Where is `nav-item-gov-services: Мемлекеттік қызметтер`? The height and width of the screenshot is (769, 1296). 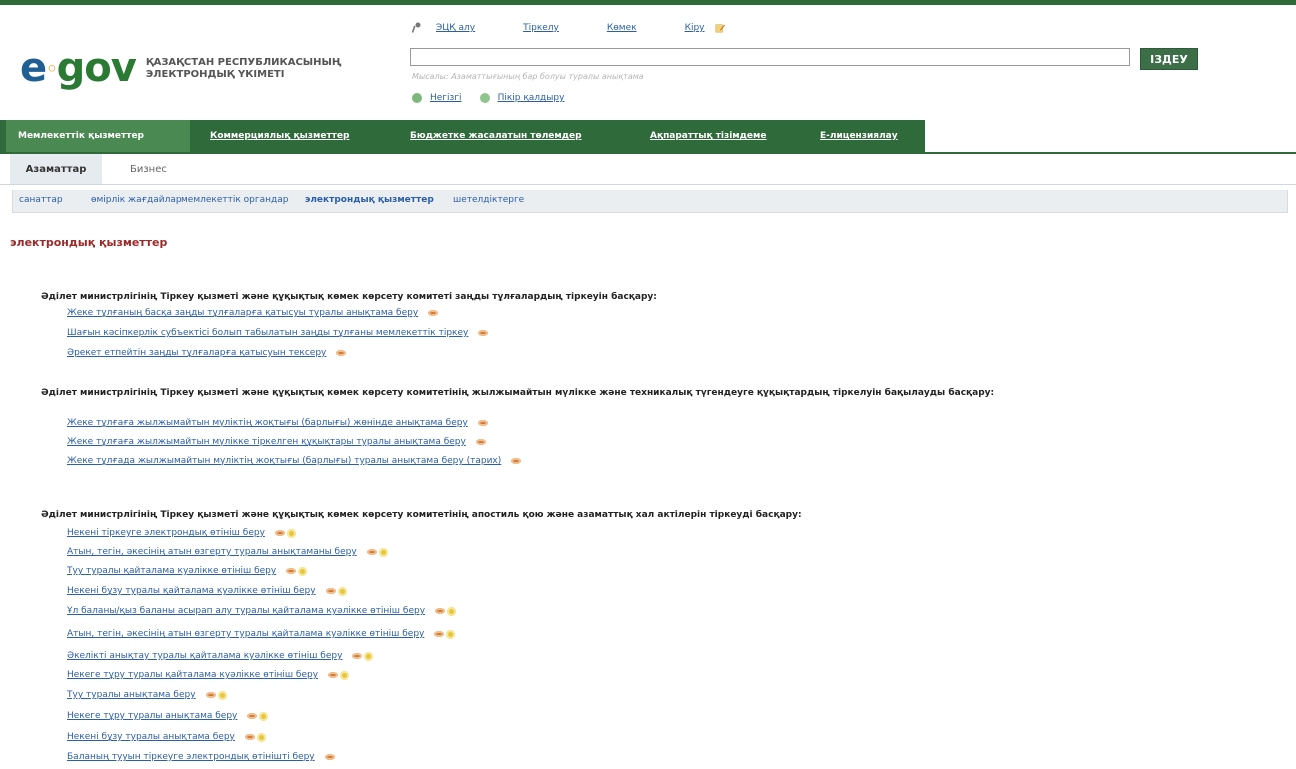
nav-item-gov-services: Мемлекеттік қызметтер is located at coordinates (98, 136).